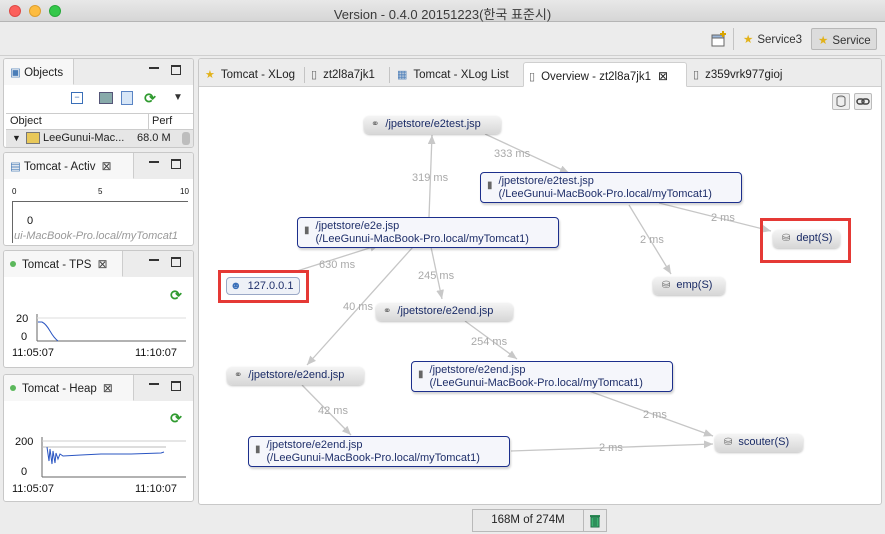  I want to click on edge-label: 630 ms, so click(337, 265).